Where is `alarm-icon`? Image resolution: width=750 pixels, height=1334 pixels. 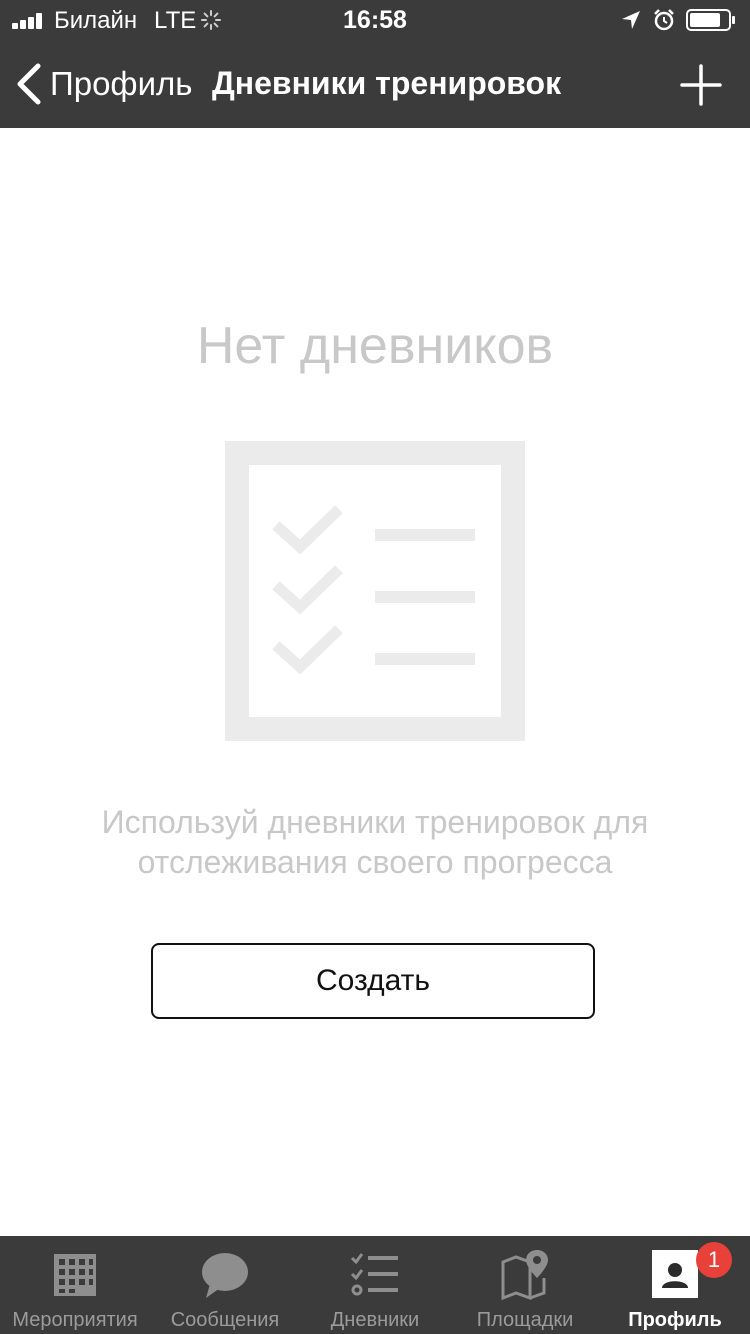
alarm-icon is located at coordinates (664, 20).